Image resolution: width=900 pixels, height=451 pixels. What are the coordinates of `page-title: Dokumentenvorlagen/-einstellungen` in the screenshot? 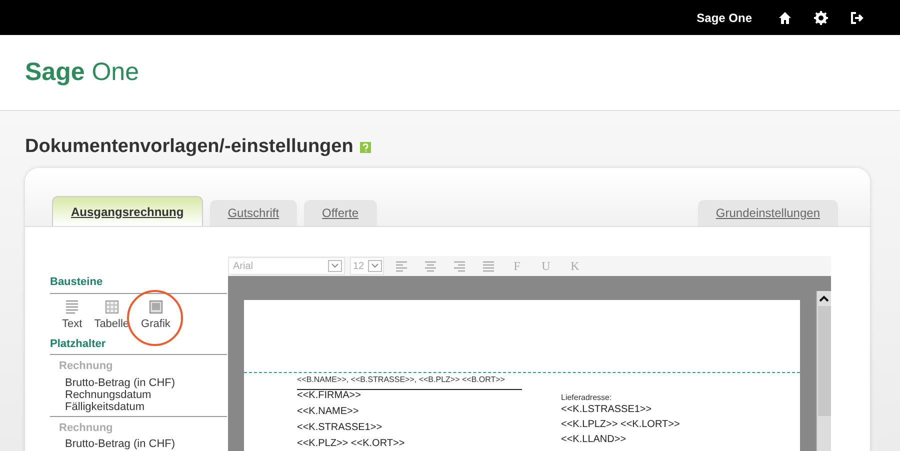 It's located at (189, 147).